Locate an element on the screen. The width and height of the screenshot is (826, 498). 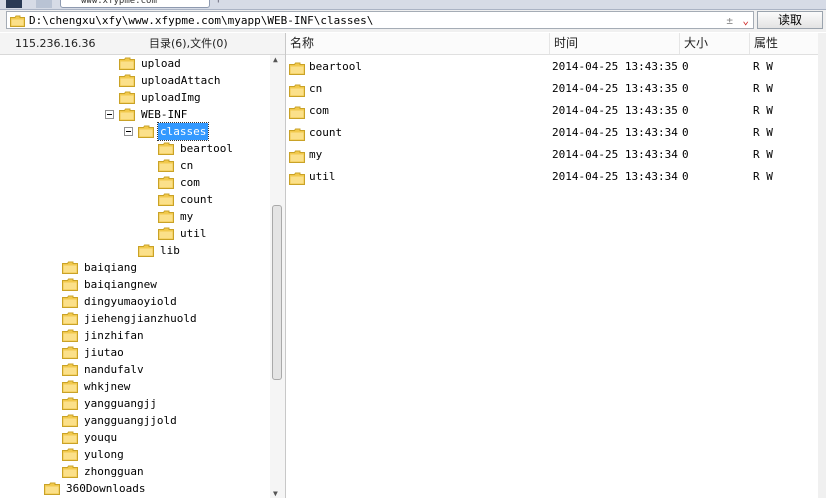
column-time-header: 时间 is located at coordinates (615, 43).